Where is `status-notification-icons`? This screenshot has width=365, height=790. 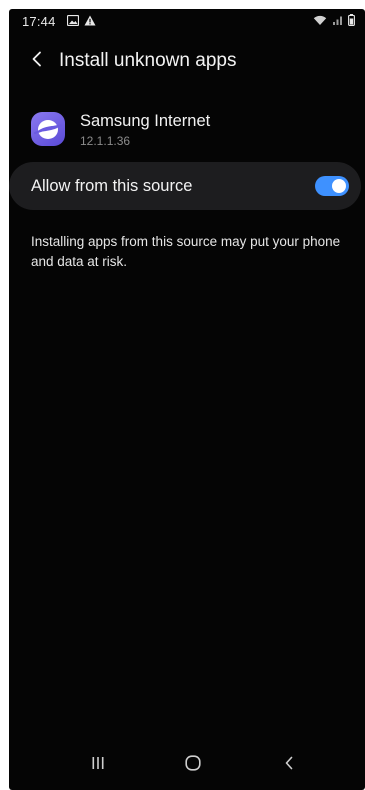 status-notification-icons is located at coordinates (81, 21).